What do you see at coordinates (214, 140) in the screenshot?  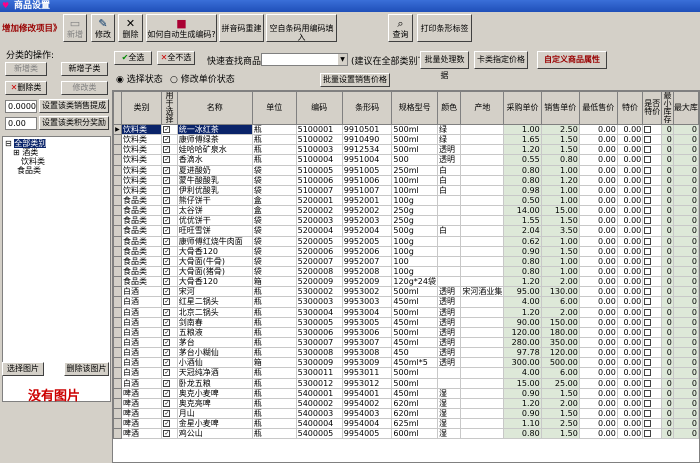 I see `table-cell: 康师傅绿茶` at bounding box center [214, 140].